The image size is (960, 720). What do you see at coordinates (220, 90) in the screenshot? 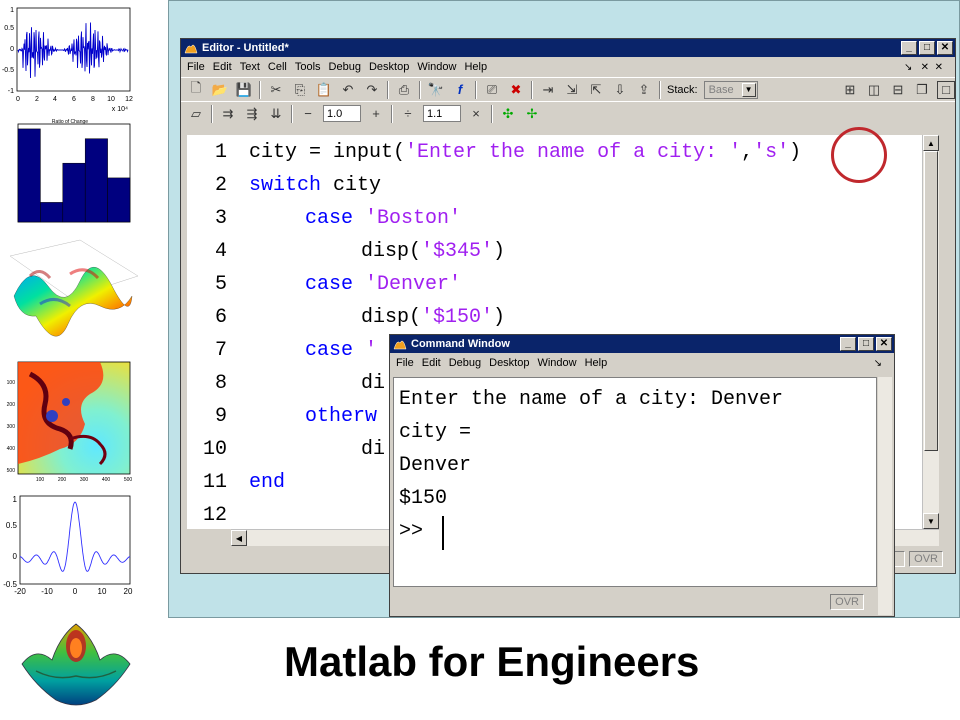
I see `open-folder-icon: 📂` at bounding box center [220, 90].